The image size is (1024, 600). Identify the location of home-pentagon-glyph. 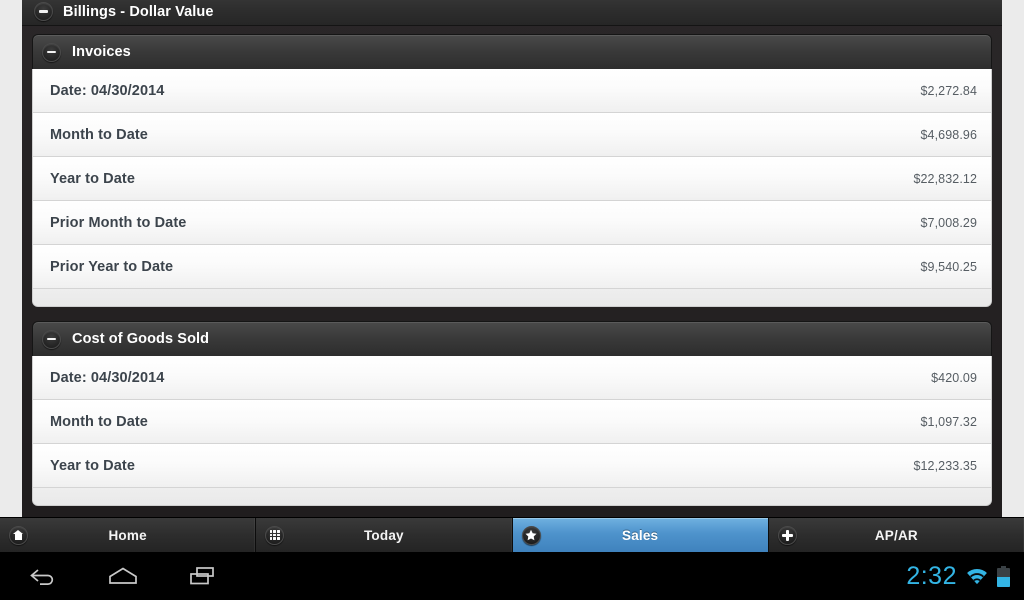
(123, 575).